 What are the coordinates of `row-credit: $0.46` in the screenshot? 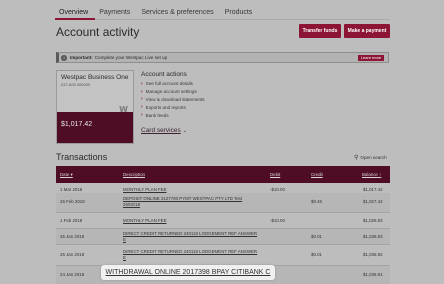 It's located at (316, 201).